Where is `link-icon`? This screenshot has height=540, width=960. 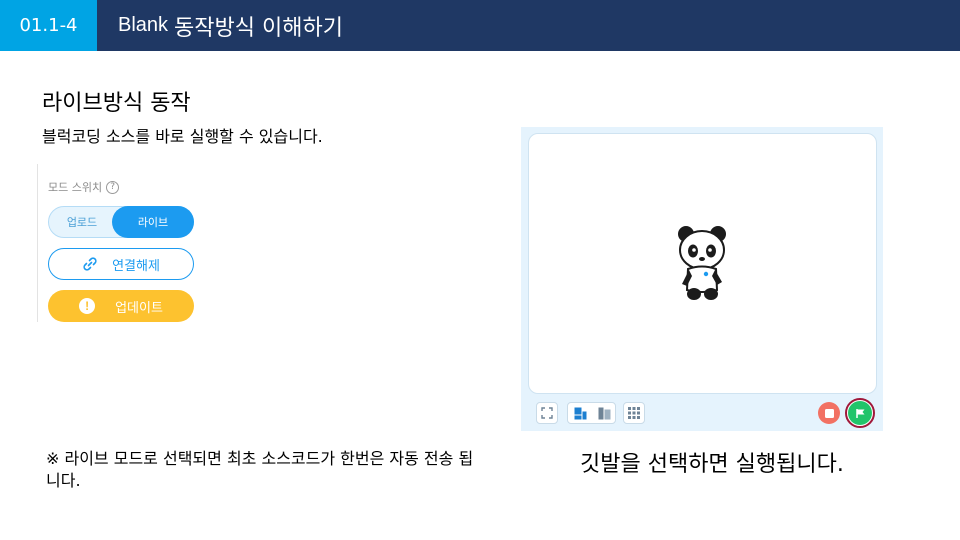
link-icon is located at coordinates (90, 264).